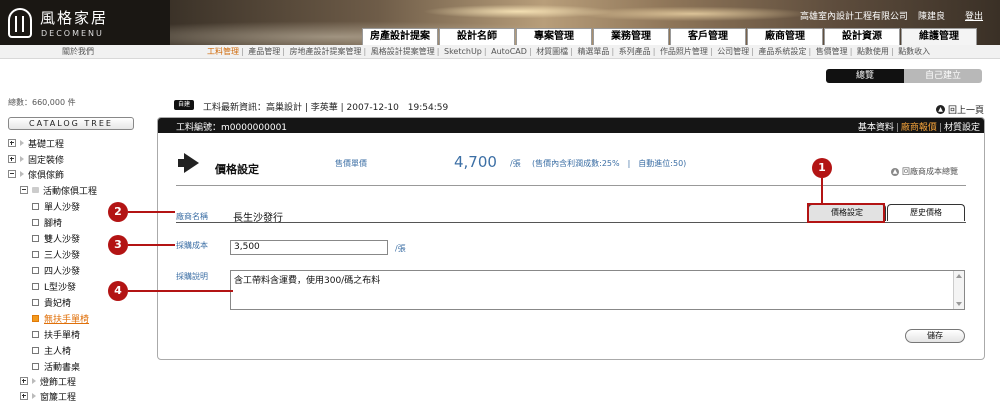 Image resolution: width=1000 pixels, height=404 pixels. I want to click on tree-leaf: 活動書桌, so click(56, 366).